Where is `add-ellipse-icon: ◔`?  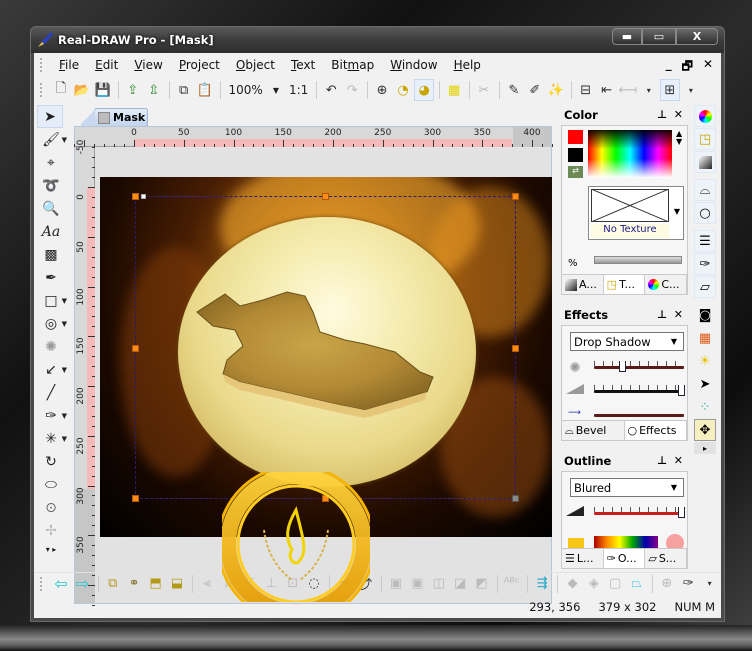 add-ellipse-icon: ◔ is located at coordinates (403, 90).